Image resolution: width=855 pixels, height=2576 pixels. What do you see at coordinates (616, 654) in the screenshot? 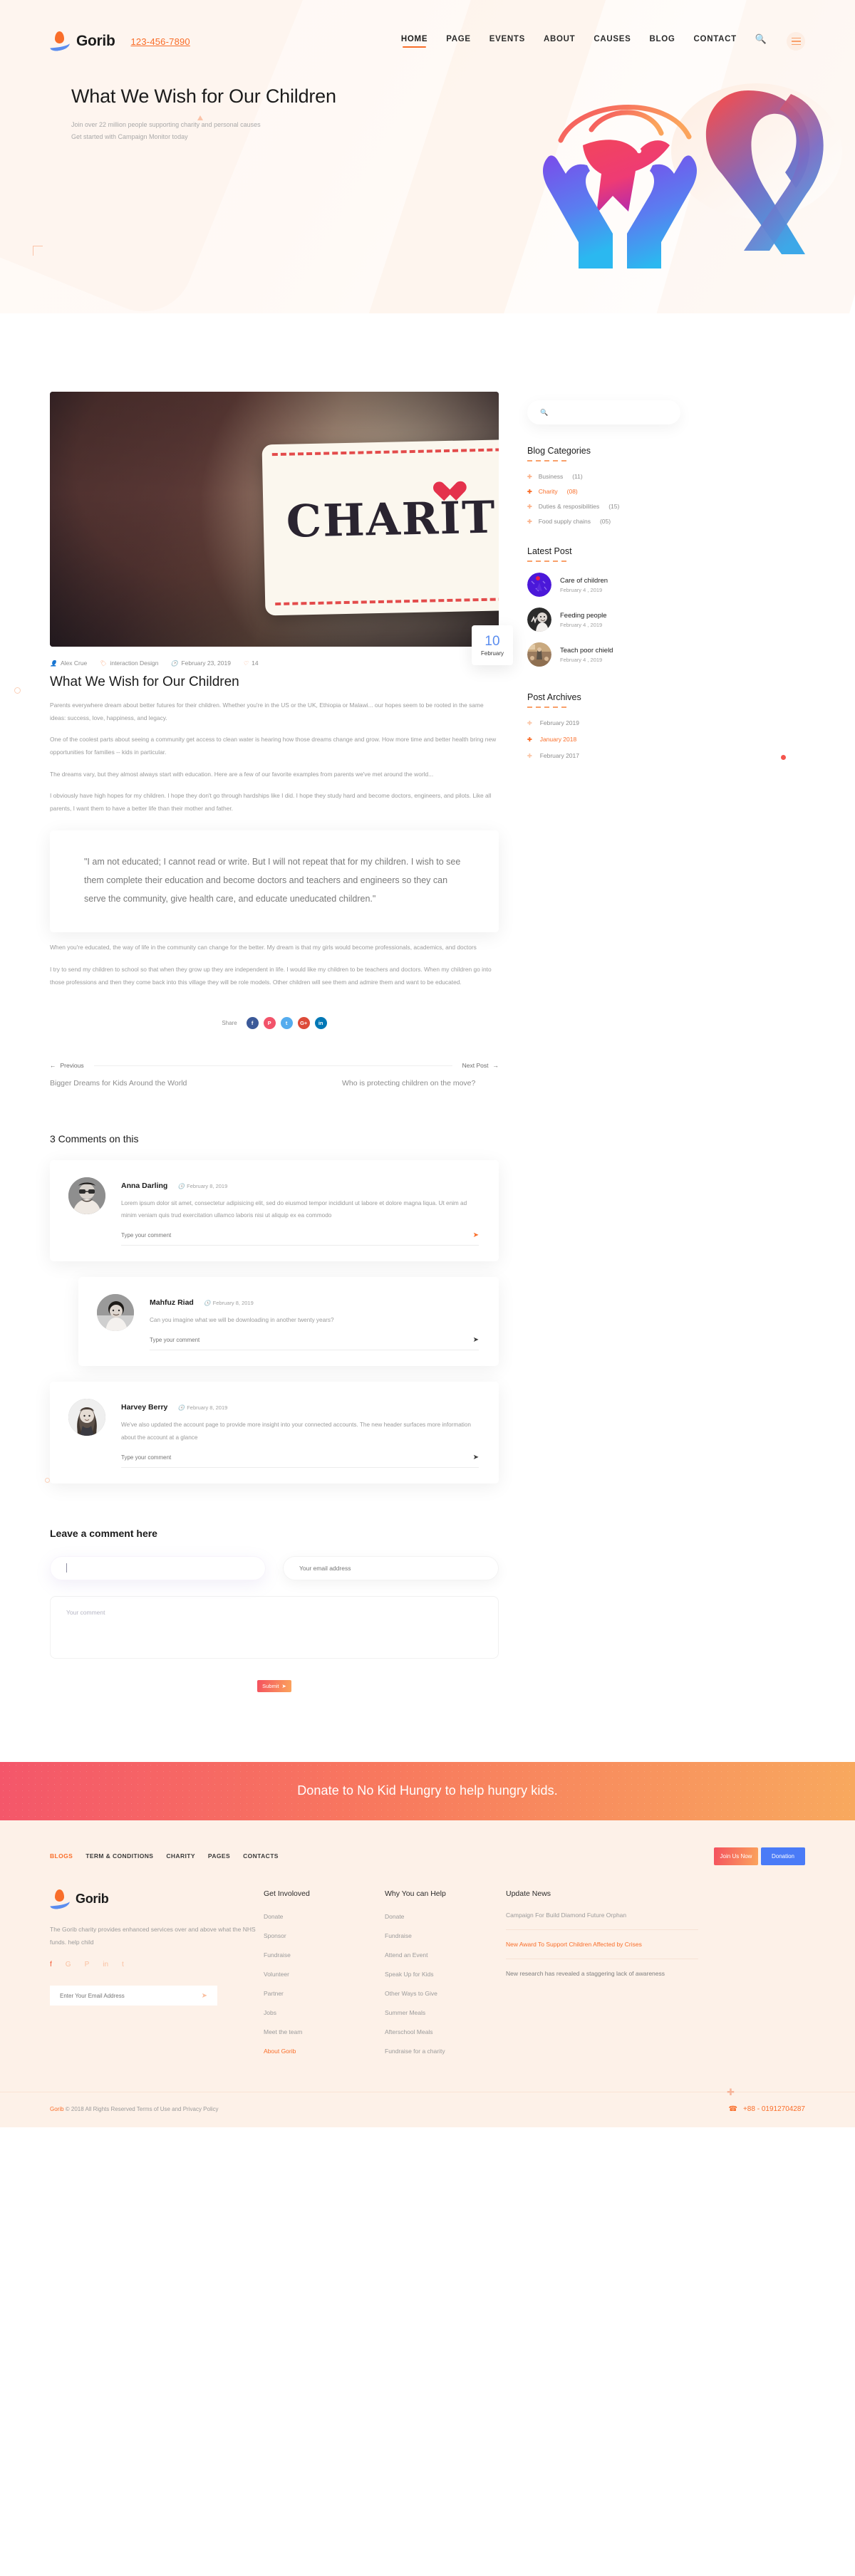
I see `latest-post-item: Teach poor chield February 4 , 2019` at bounding box center [616, 654].